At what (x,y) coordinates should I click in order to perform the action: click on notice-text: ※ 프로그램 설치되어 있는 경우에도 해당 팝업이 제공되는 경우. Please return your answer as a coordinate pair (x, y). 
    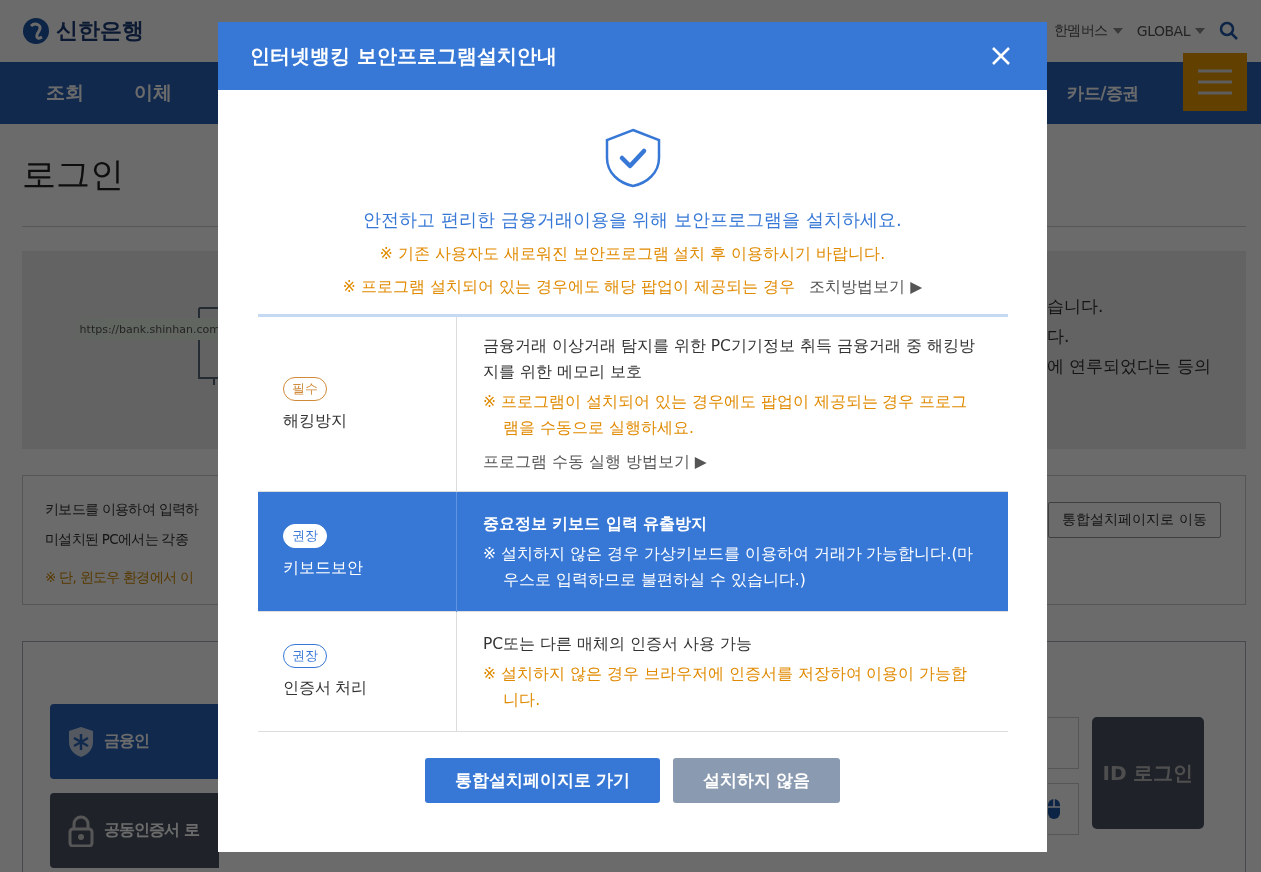
    Looking at the image, I should click on (569, 287).